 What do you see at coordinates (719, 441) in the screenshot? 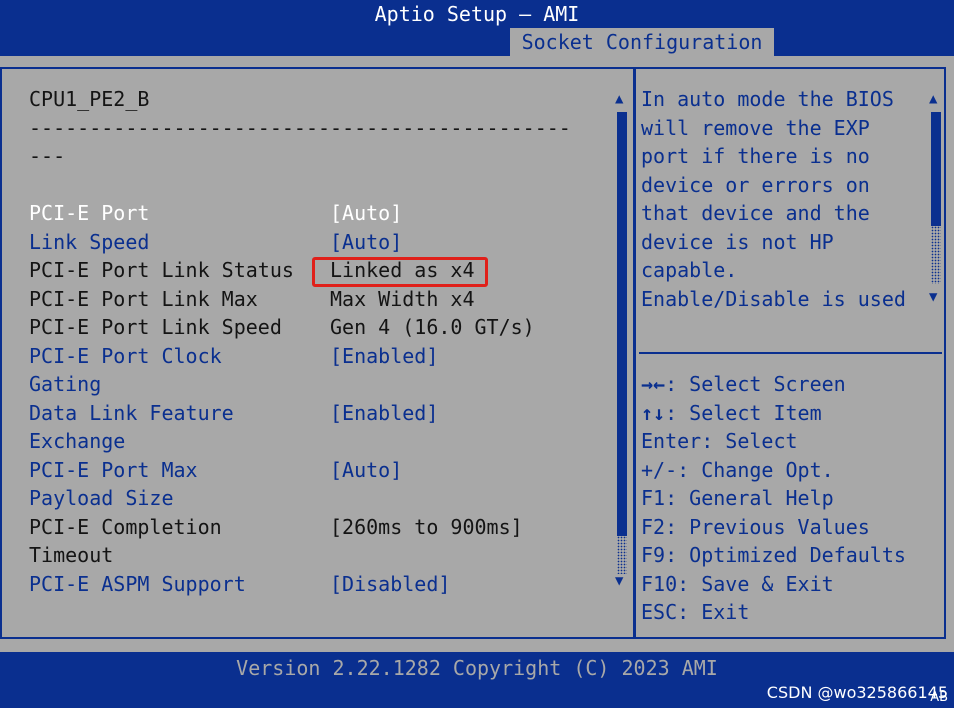
I see `key-legend-enter: Enter: Select` at bounding box center [719, 441].